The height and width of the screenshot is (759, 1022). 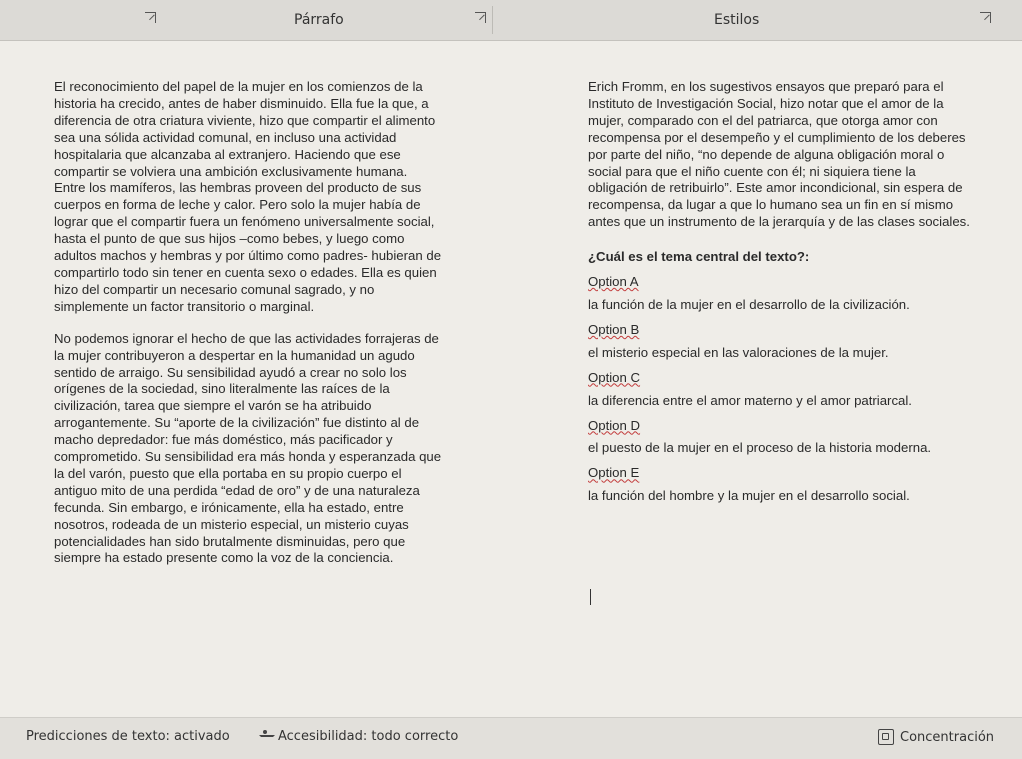 I want to click on text-predictions-status: Predicciones de texto: activado, so click(x=128, y=736).